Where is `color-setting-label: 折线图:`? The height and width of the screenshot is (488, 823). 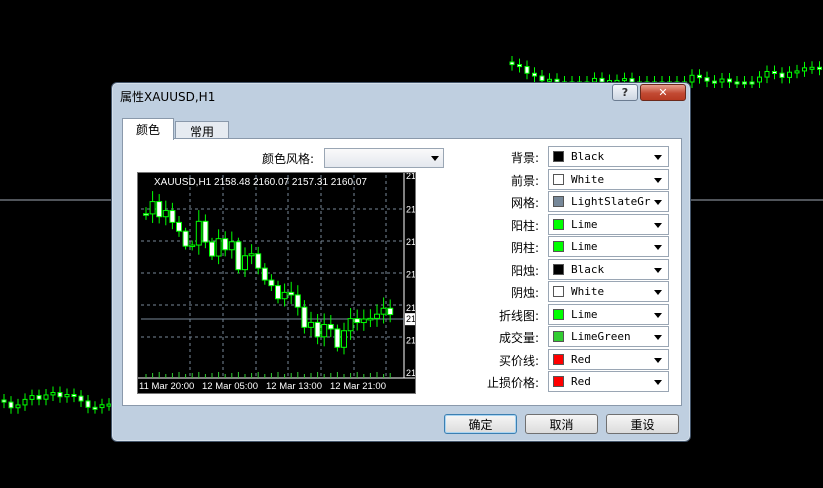
color-setting-label: 折线图: is located at coordinates (518, 315).